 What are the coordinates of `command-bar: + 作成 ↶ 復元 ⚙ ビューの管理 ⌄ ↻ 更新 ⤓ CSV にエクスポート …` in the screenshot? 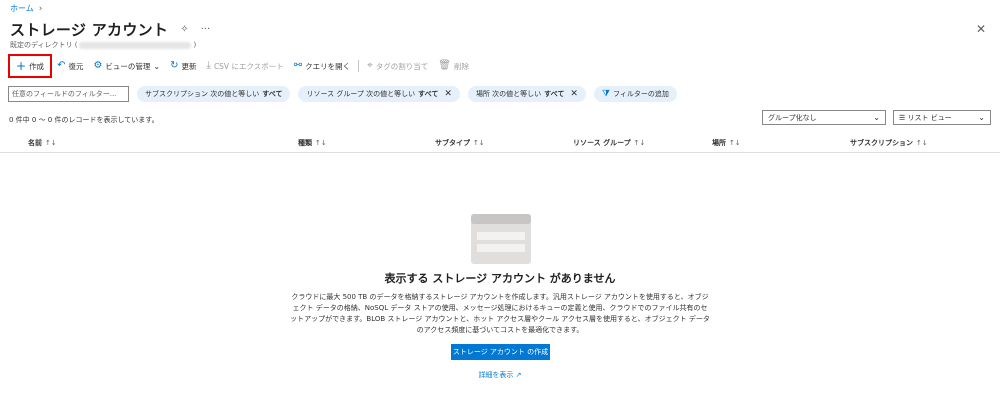 It's located at (241, 66).